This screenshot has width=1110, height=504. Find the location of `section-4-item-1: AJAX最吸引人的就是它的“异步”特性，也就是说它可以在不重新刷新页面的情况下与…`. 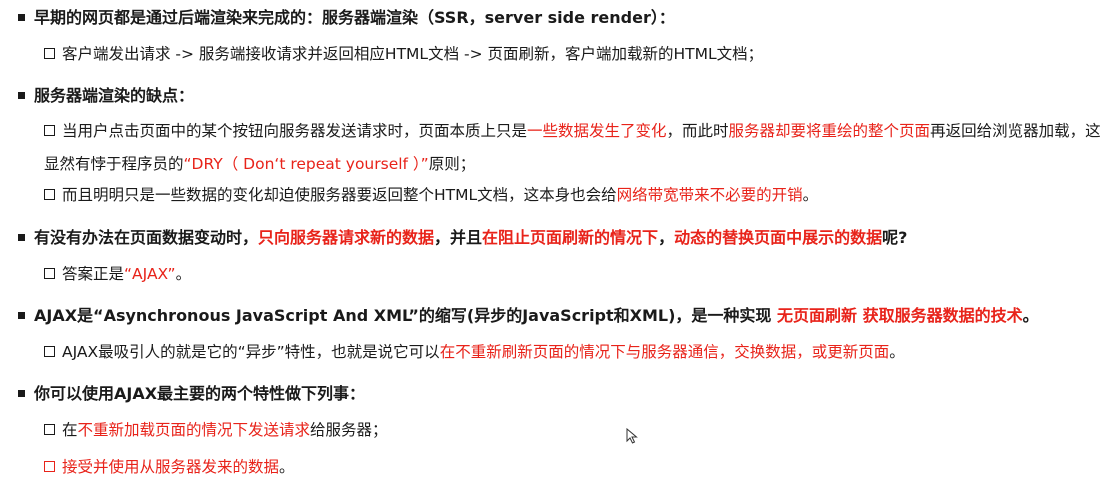

section-4-item-1: AJAX最吸引人的就是它的“异步”特性，也就是说它可以在不重新刷新页面的情况下与… is located at coordinates (474, 352).